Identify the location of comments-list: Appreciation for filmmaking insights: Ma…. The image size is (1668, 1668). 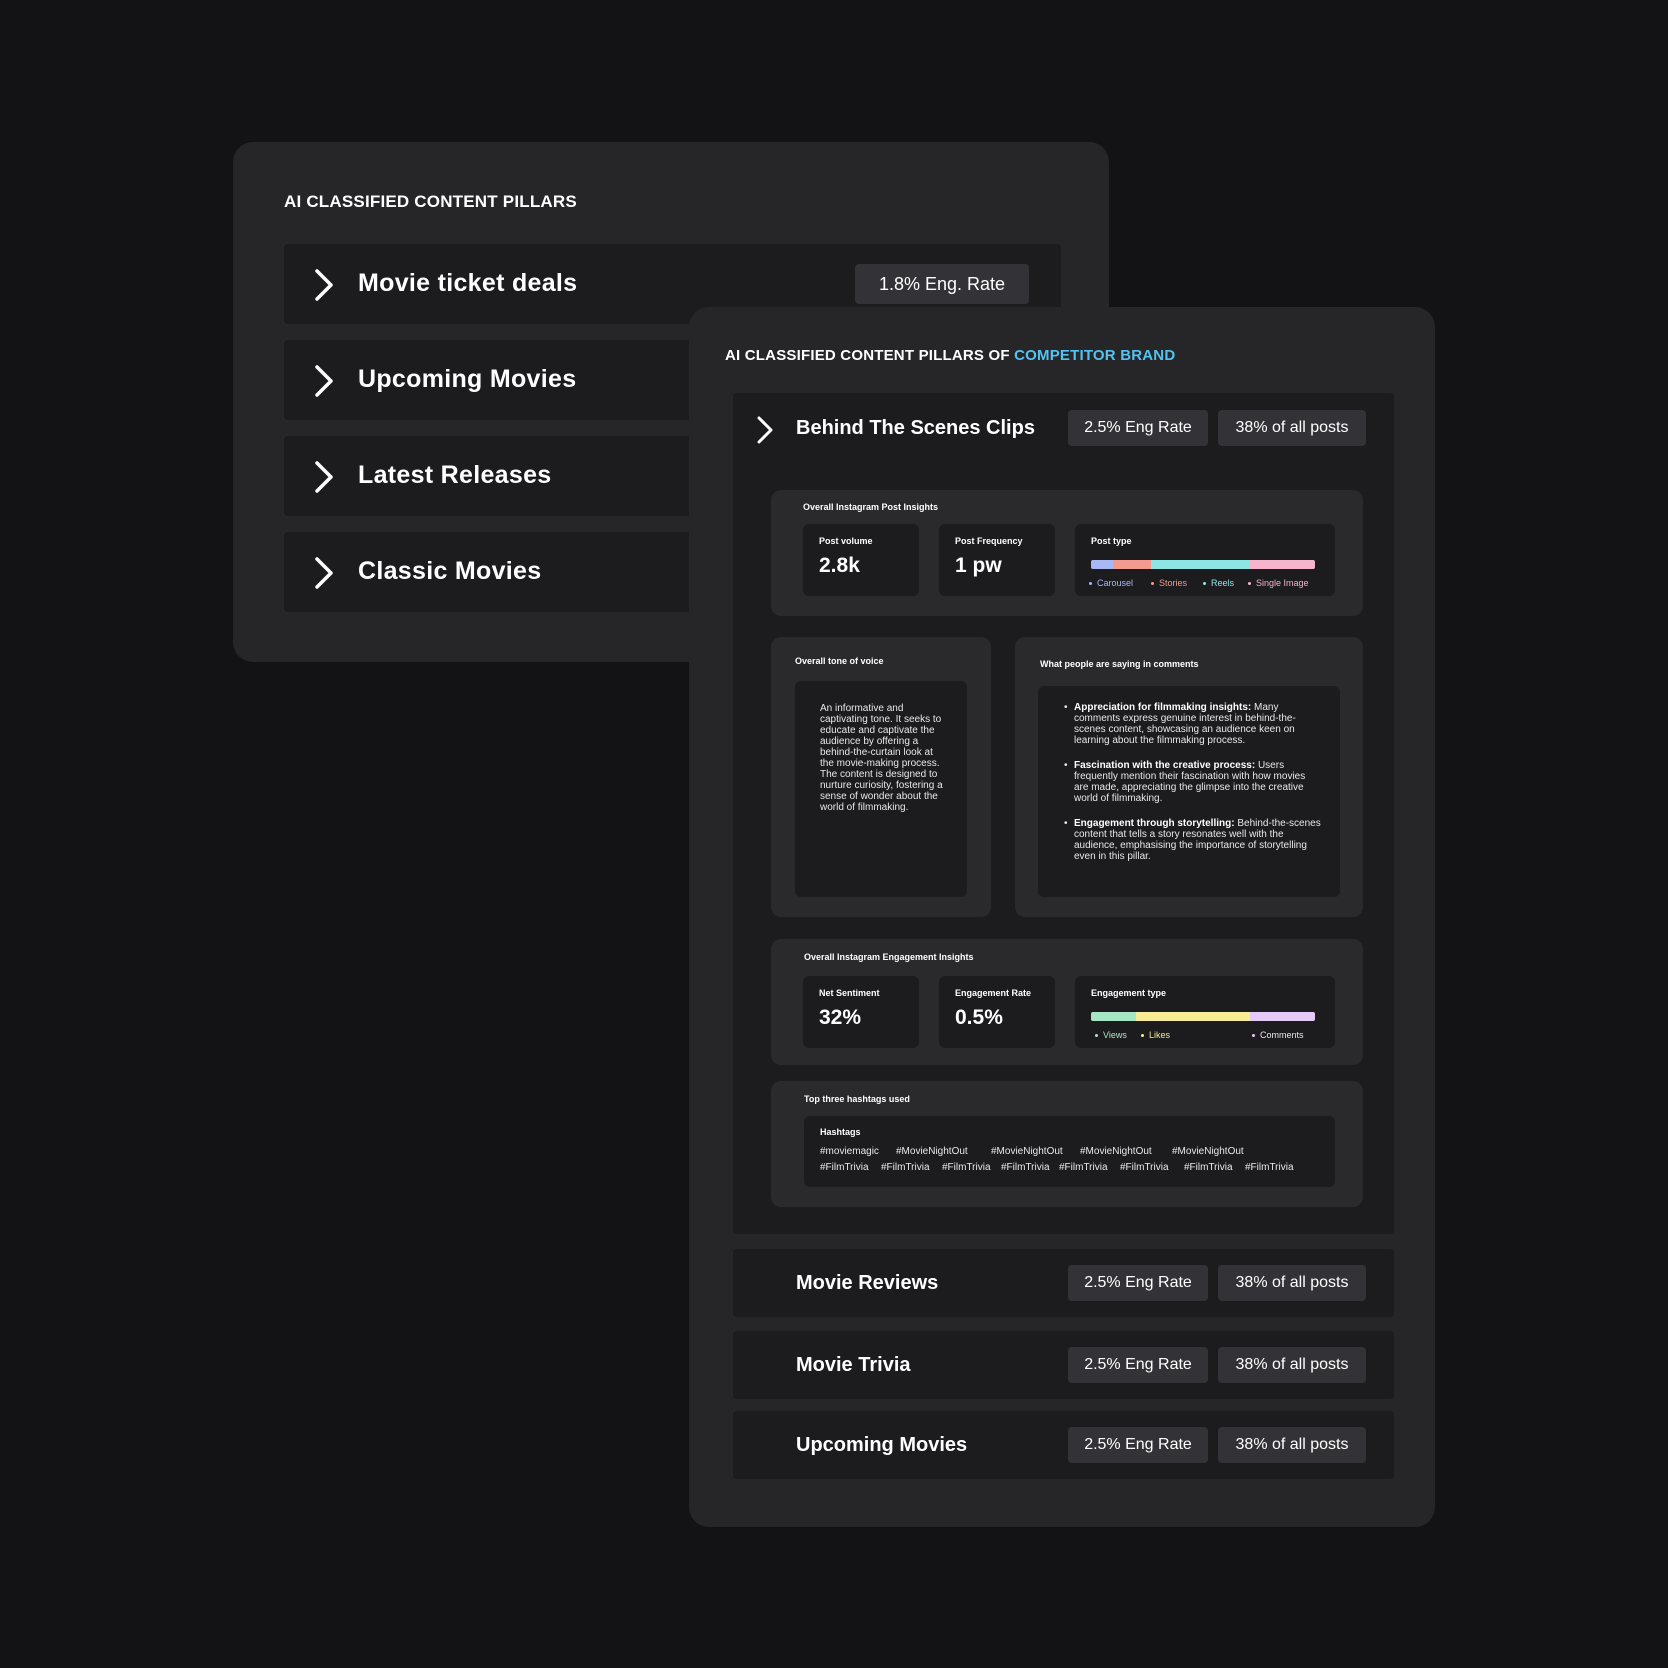
(1193, 789).